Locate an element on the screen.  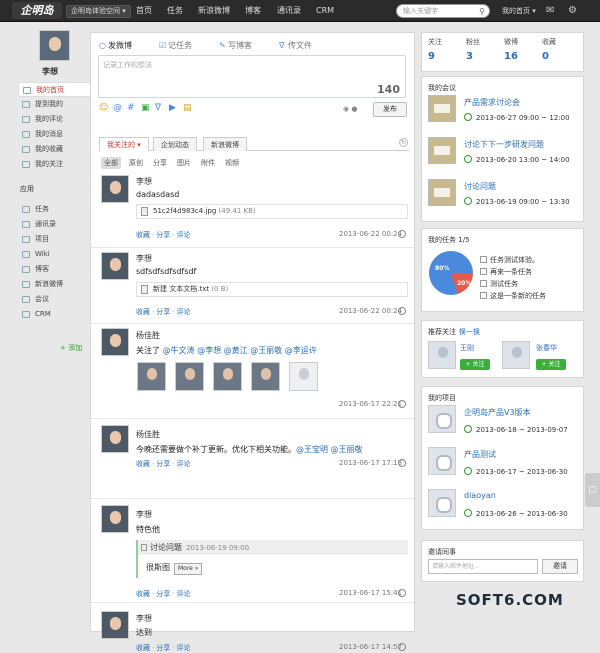
meeting-thumbnail is located at coordinates (442, 192).